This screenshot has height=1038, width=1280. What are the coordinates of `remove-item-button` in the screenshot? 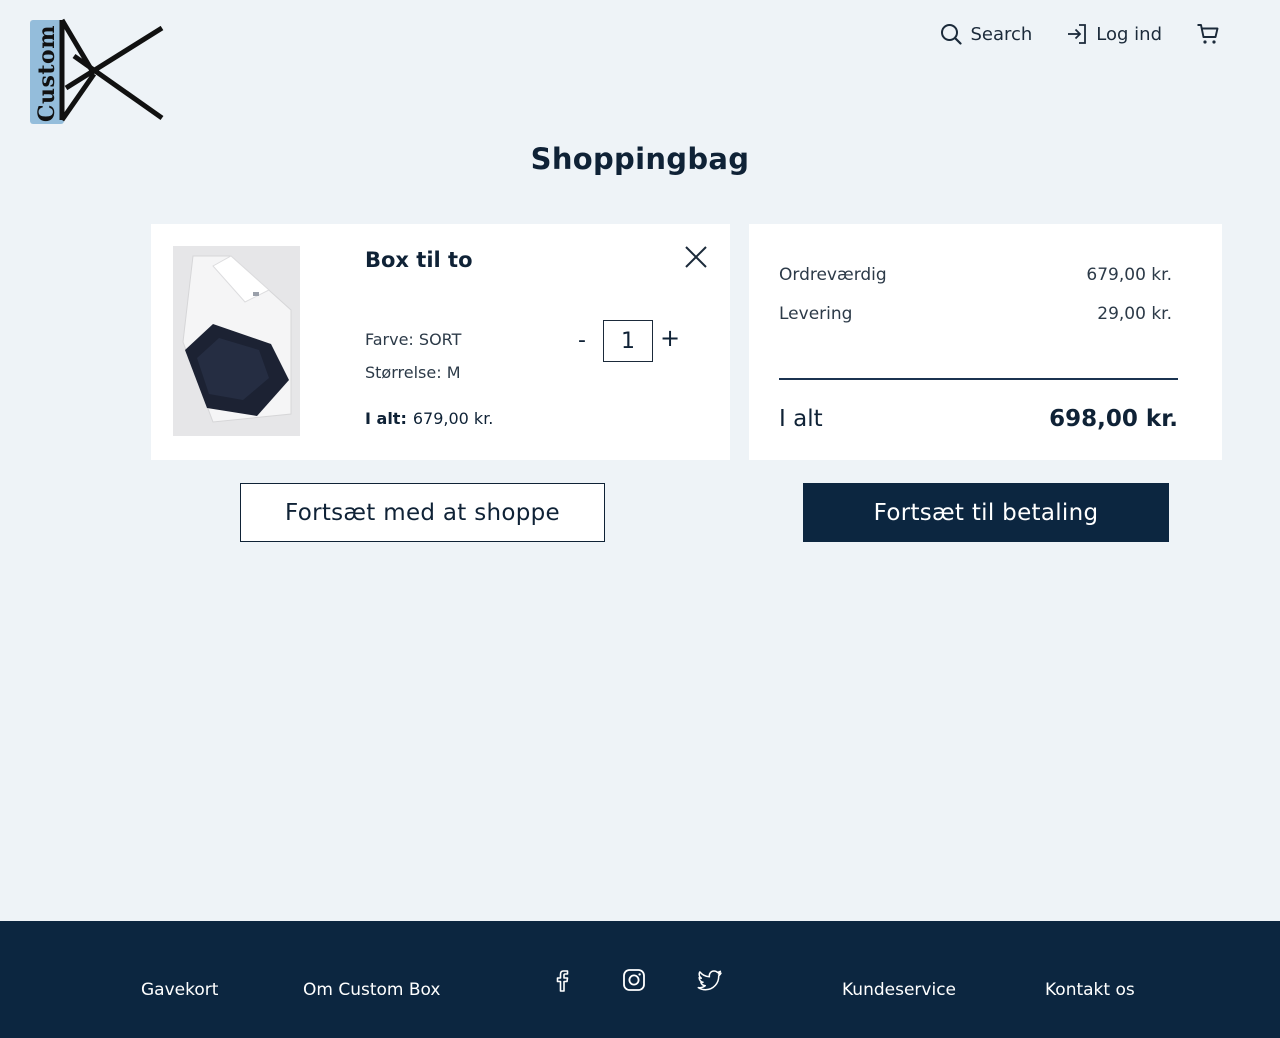 It's located at (696, 257).